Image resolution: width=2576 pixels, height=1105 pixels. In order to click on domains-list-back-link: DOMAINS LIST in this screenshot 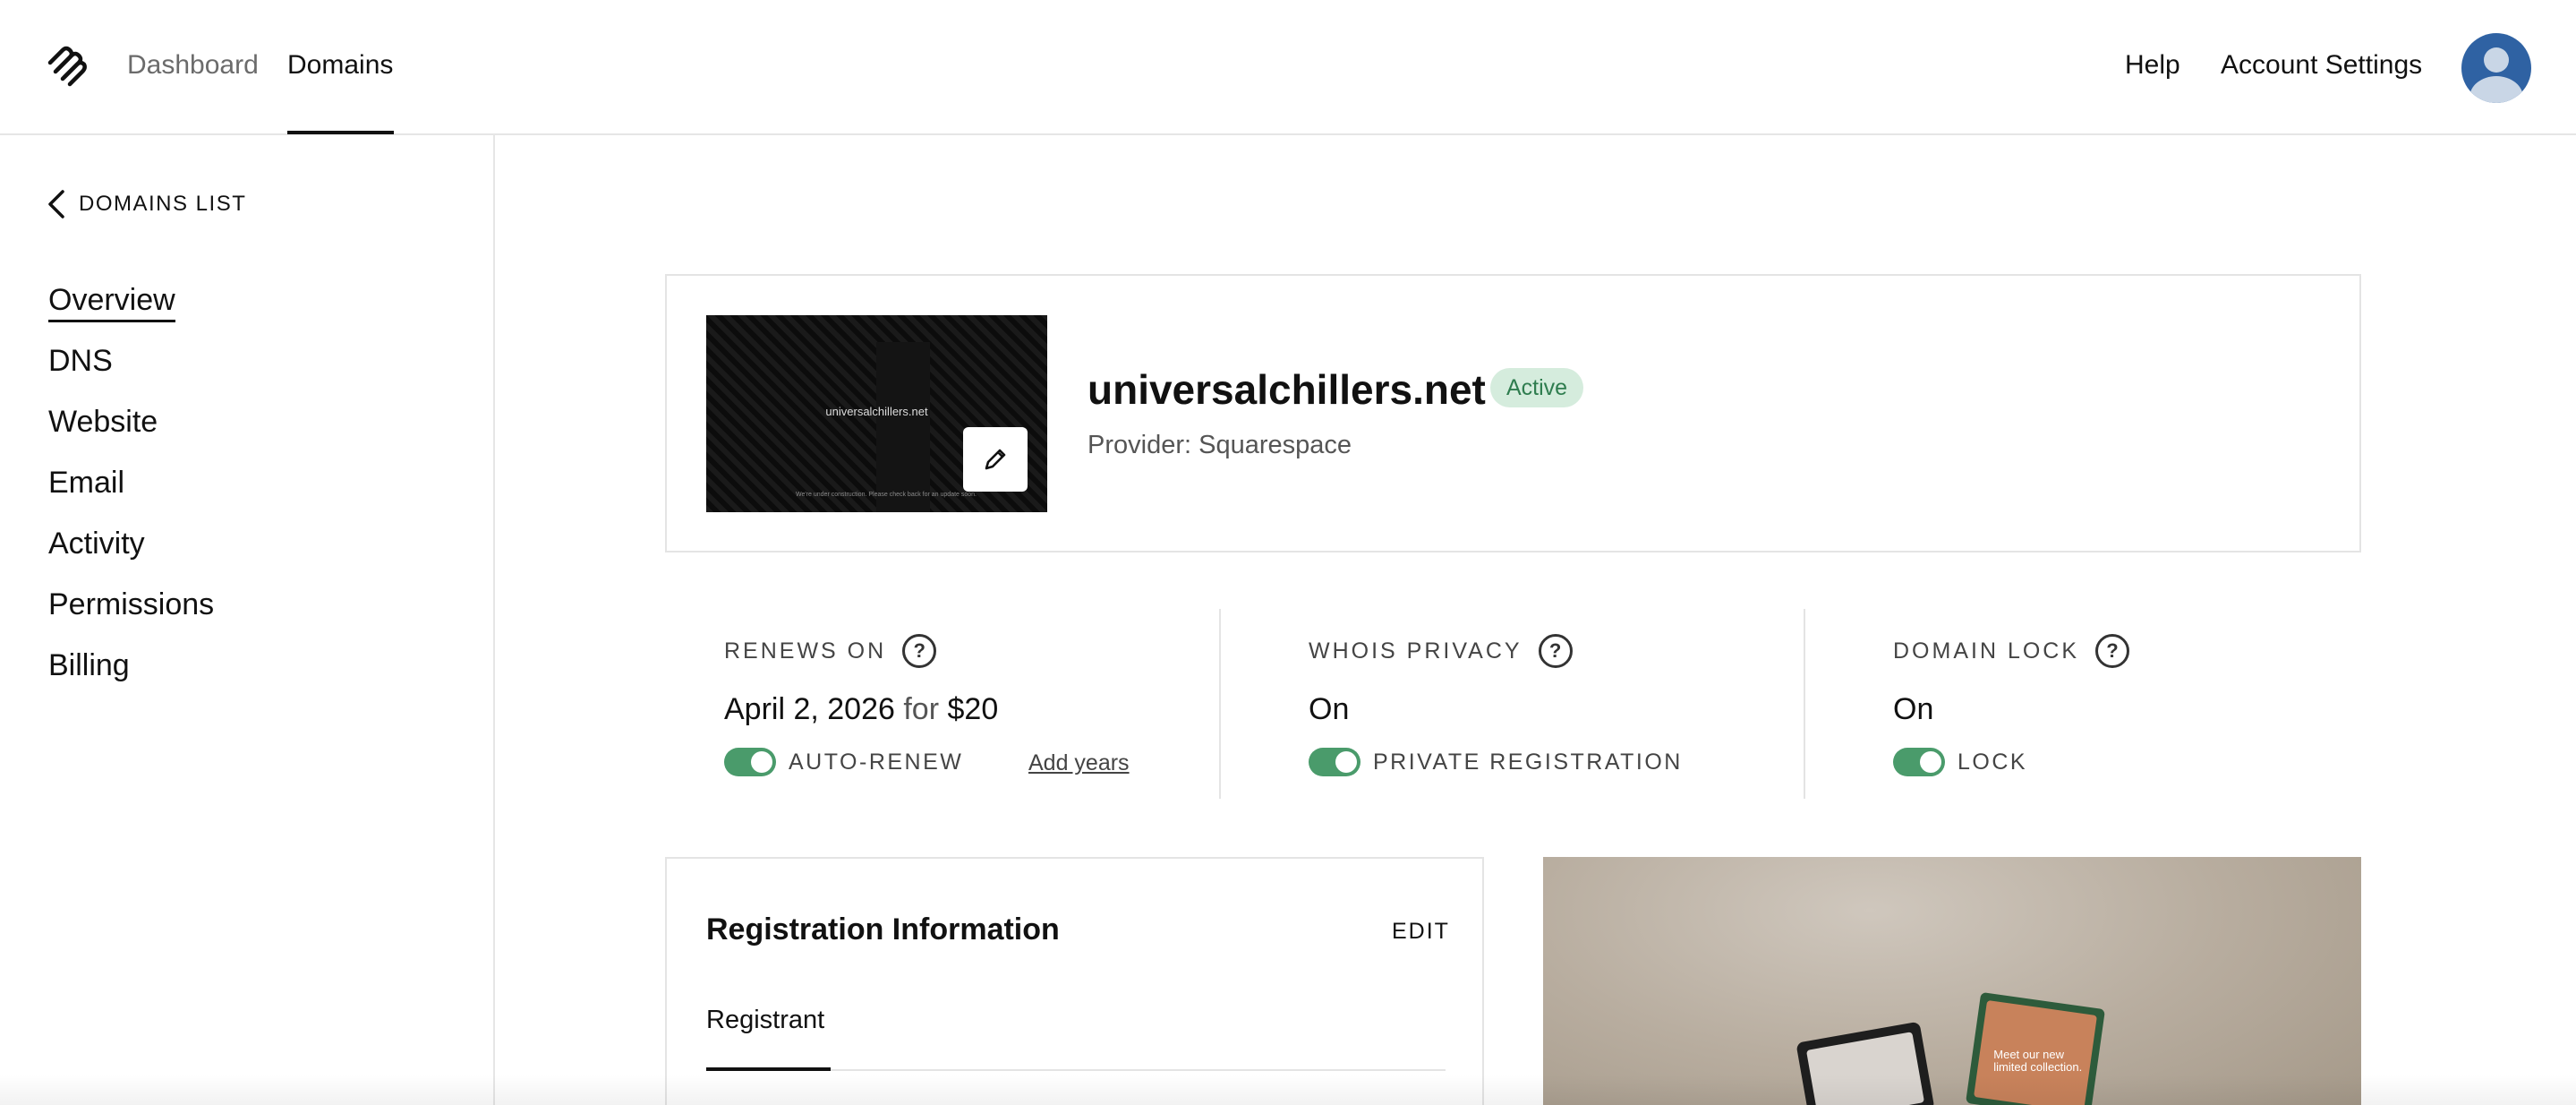, I will do `click(146, 204)`.